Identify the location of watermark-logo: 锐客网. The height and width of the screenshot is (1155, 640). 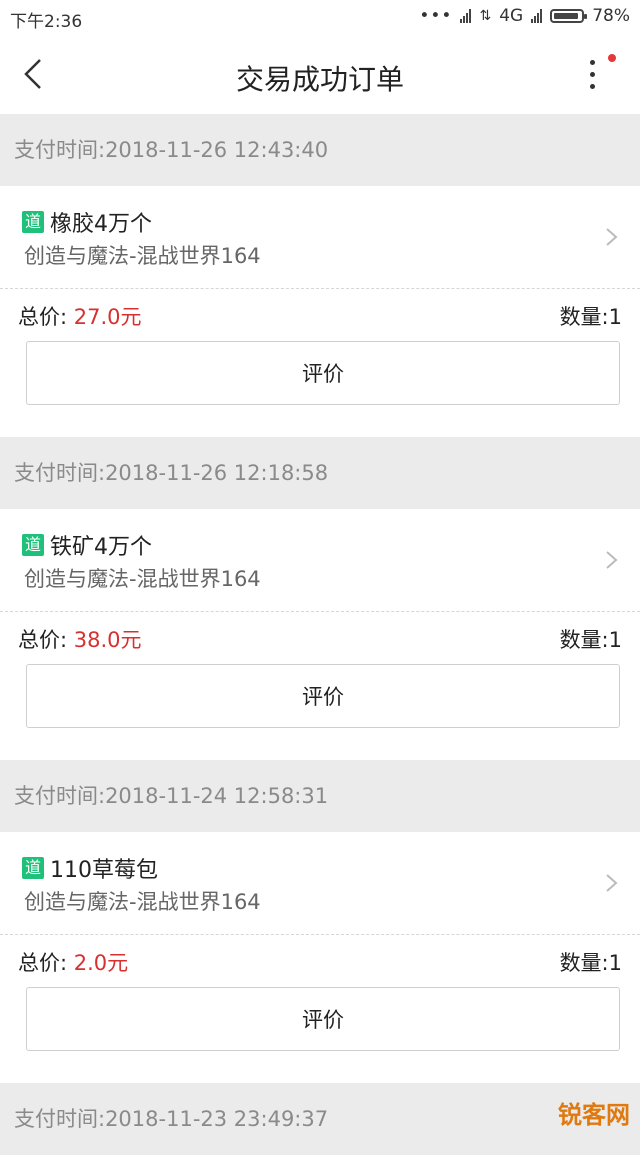
(594, 1112).